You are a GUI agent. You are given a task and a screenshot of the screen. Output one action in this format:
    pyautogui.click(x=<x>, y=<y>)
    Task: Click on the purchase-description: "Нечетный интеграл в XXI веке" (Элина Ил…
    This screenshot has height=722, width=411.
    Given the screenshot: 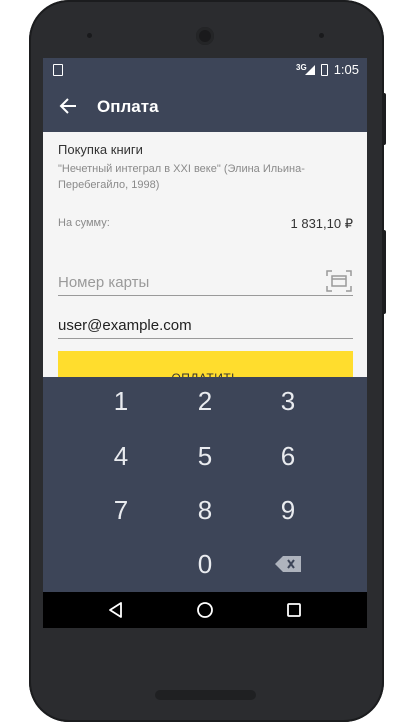 What is the action you would take?
    pyautogui.click(x=181, y=177)
    